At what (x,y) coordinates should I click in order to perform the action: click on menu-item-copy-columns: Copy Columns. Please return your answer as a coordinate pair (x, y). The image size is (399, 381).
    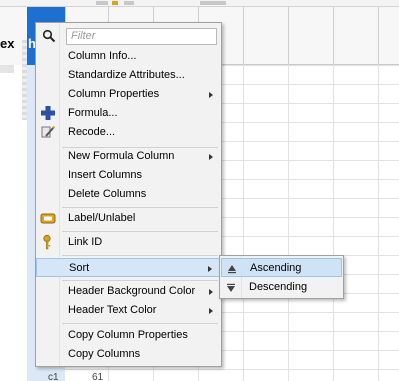
    Looking at the image, I should click on (128, 354).